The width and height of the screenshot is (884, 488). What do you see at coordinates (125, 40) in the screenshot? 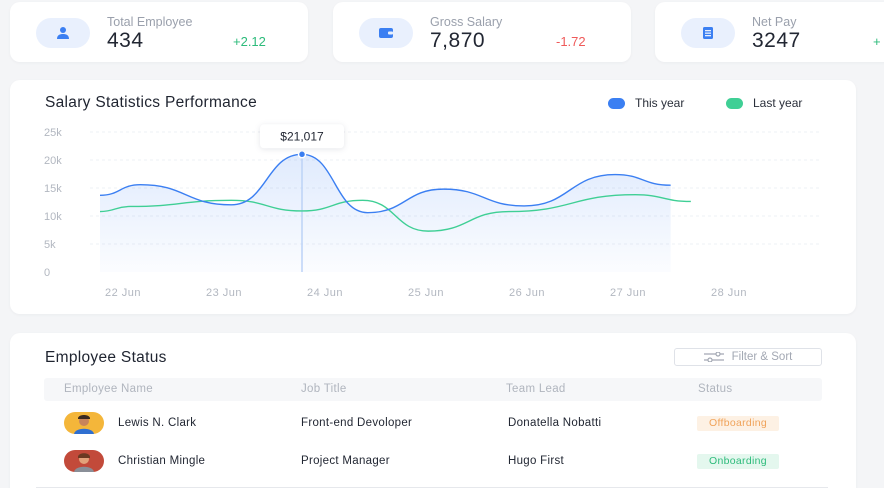
I see `stat-value: 434` at bounding box center [125, 40].